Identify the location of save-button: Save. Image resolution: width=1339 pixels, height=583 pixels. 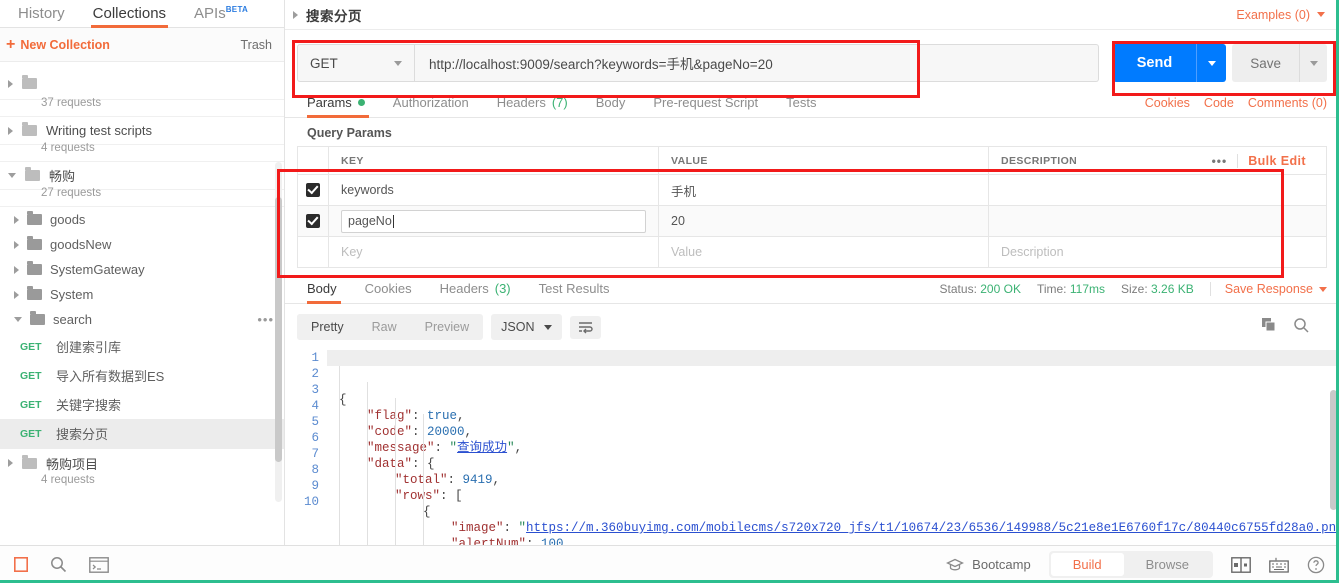
(1265, 63).